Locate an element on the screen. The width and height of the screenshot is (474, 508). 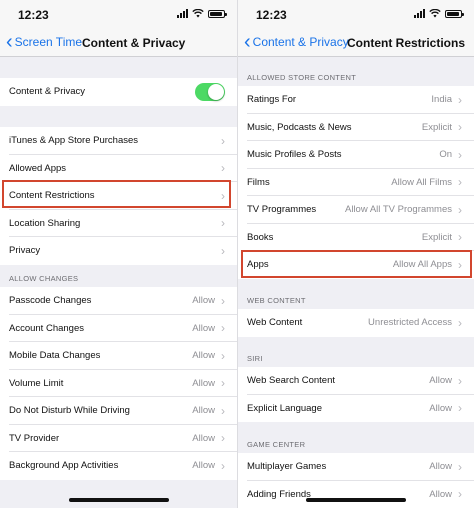
list-item-web-search-content: Web Search Content Allow › is located at coordinates (356, 381).